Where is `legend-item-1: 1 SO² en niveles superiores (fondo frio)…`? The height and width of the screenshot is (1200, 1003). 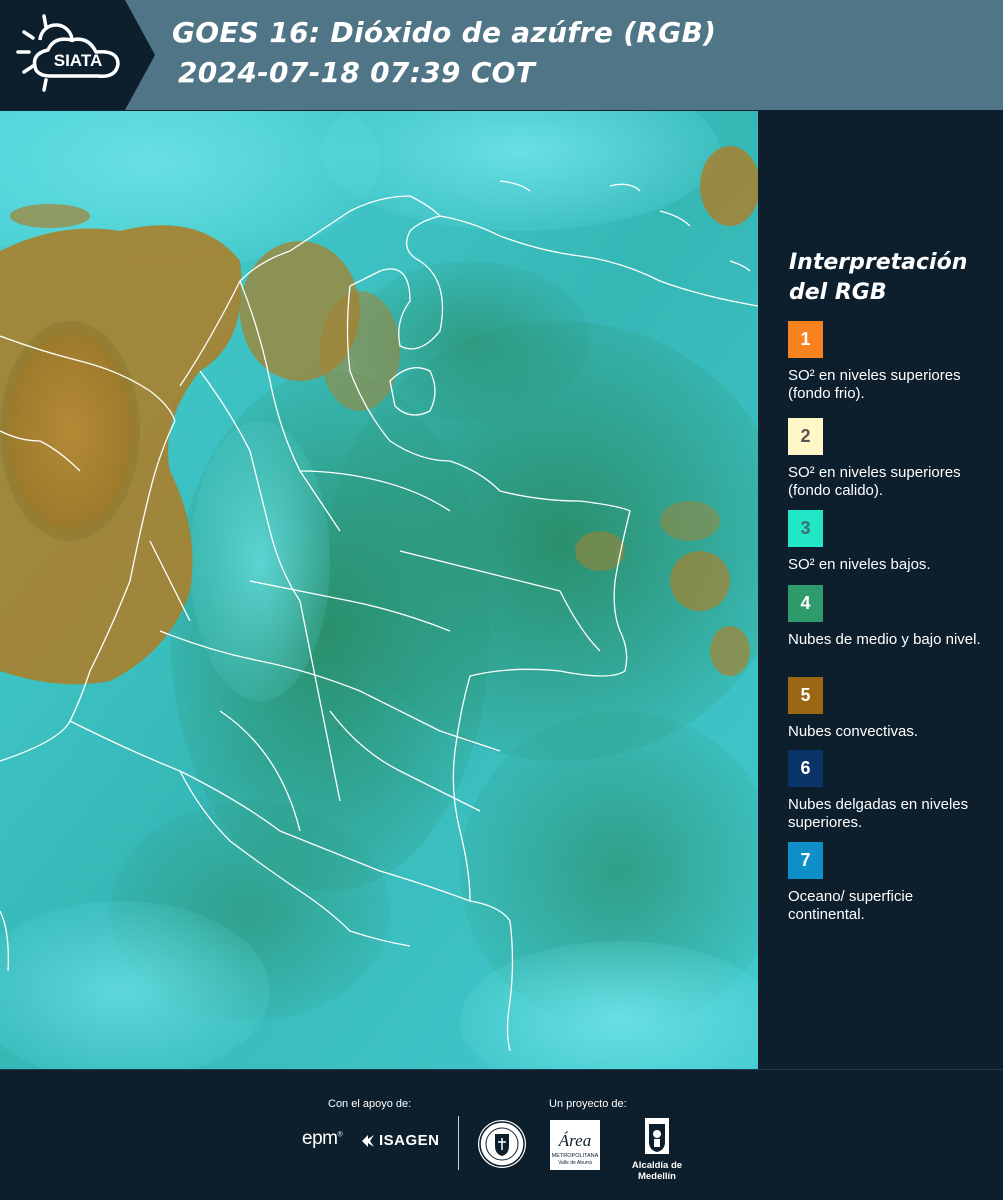 legend-item-1: 1 SO² en niveles superiores (fondo frio)… is located at coordinates (888, 362).